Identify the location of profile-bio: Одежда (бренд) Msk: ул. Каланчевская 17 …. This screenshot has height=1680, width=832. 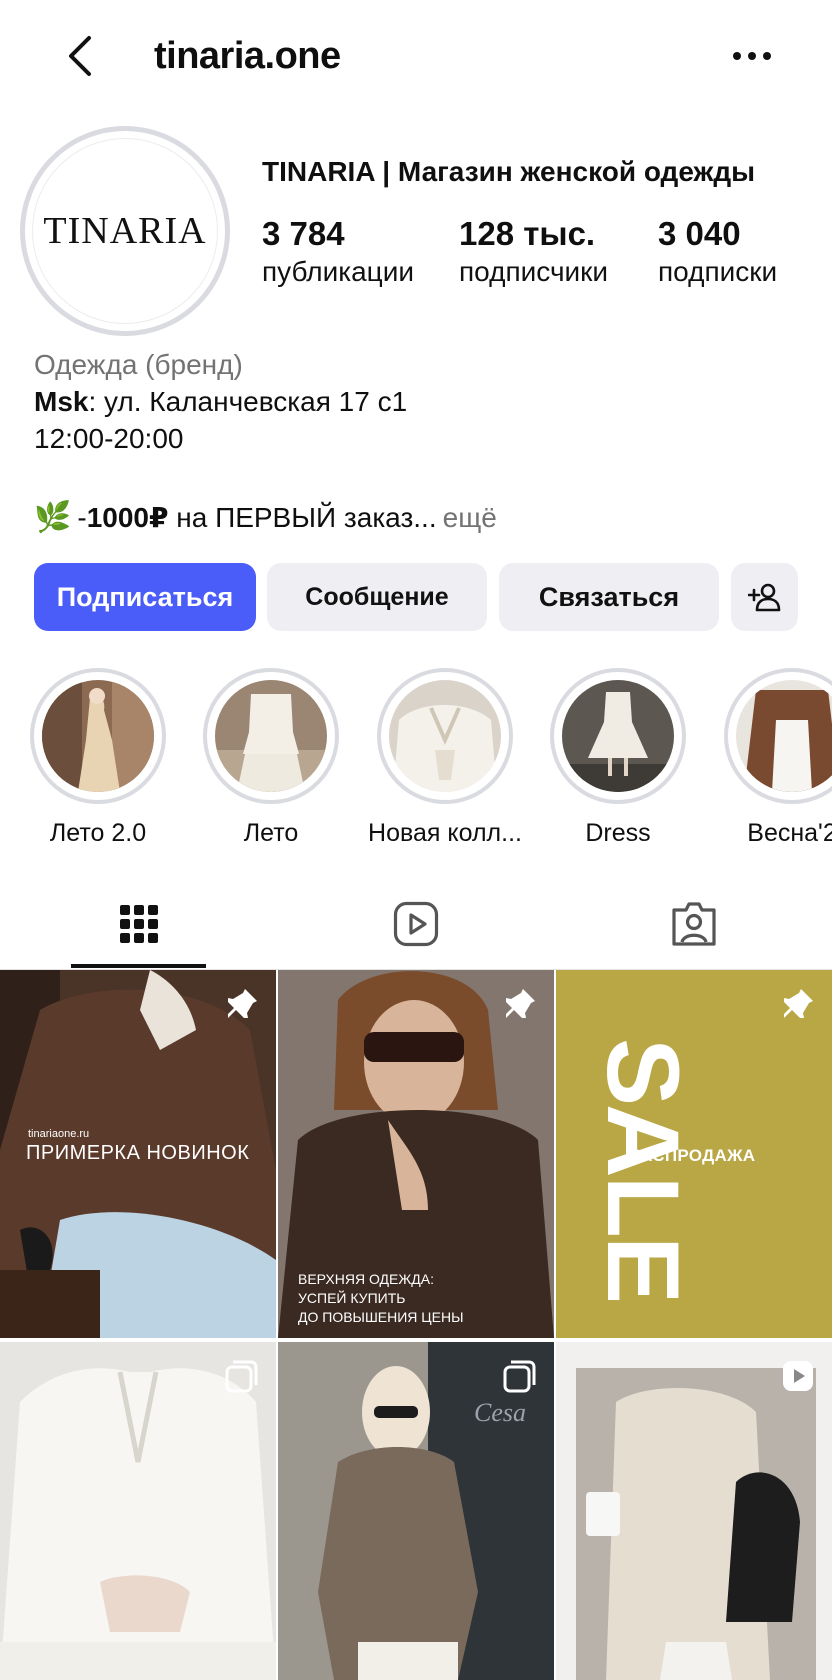
(419, 401).